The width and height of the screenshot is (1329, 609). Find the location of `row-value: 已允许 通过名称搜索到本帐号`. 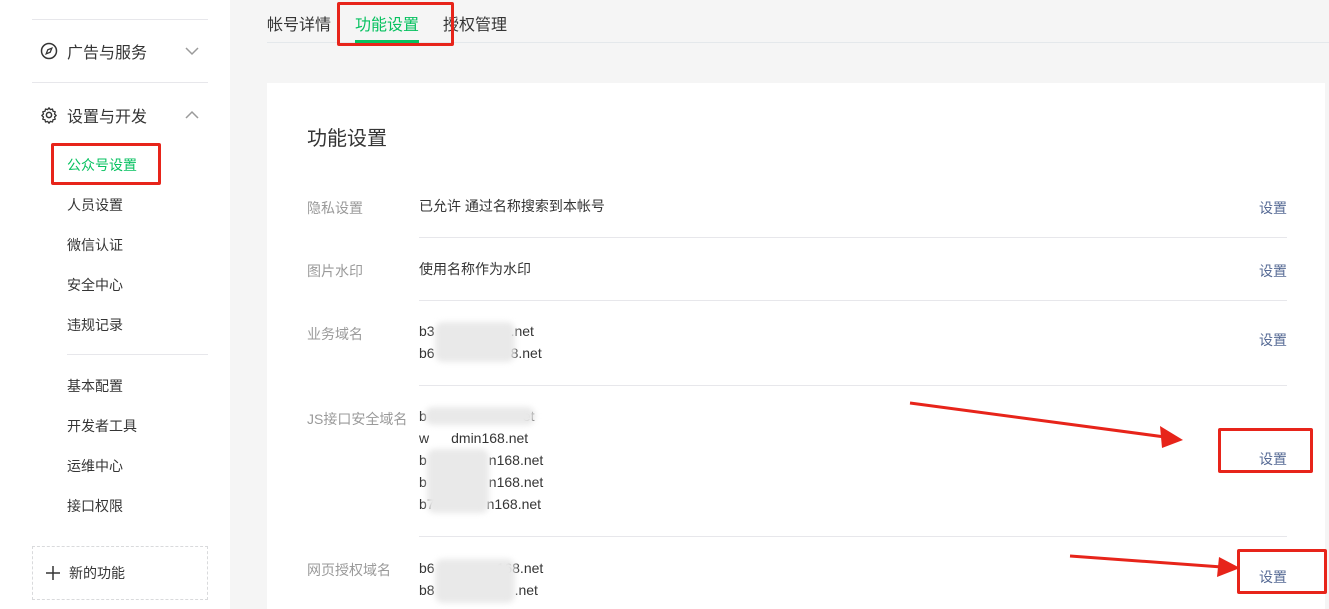

row-value: 已允许 通过名称搜索到本帐号 is located at coordinates (512, 206).